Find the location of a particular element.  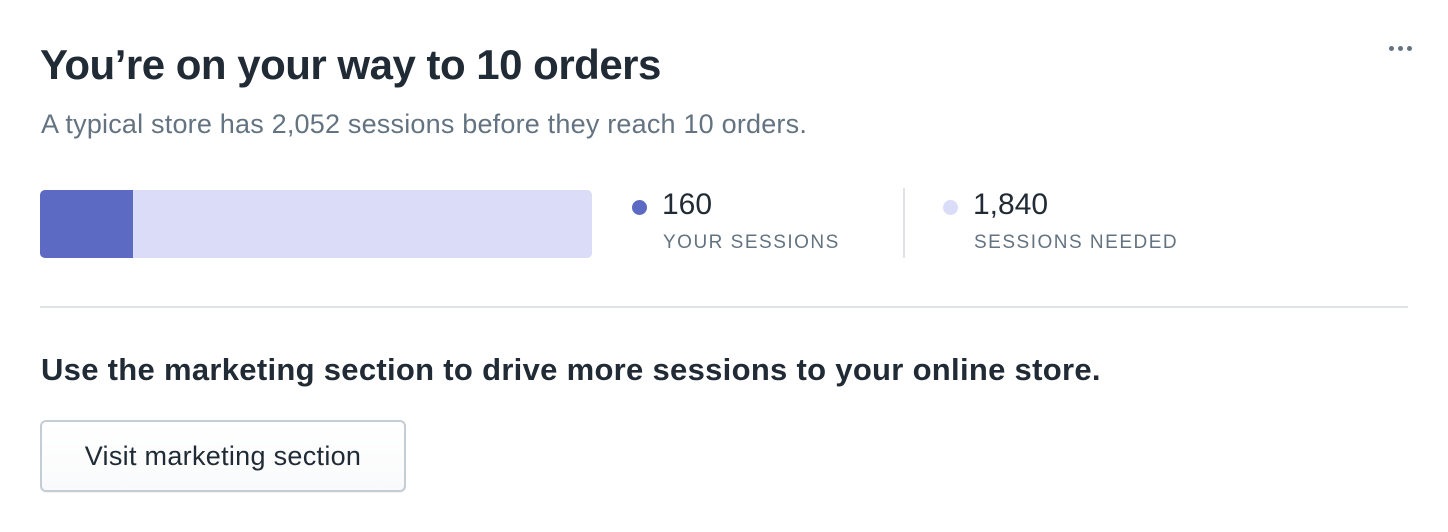

section-divider is located at coordinates (724, 307).